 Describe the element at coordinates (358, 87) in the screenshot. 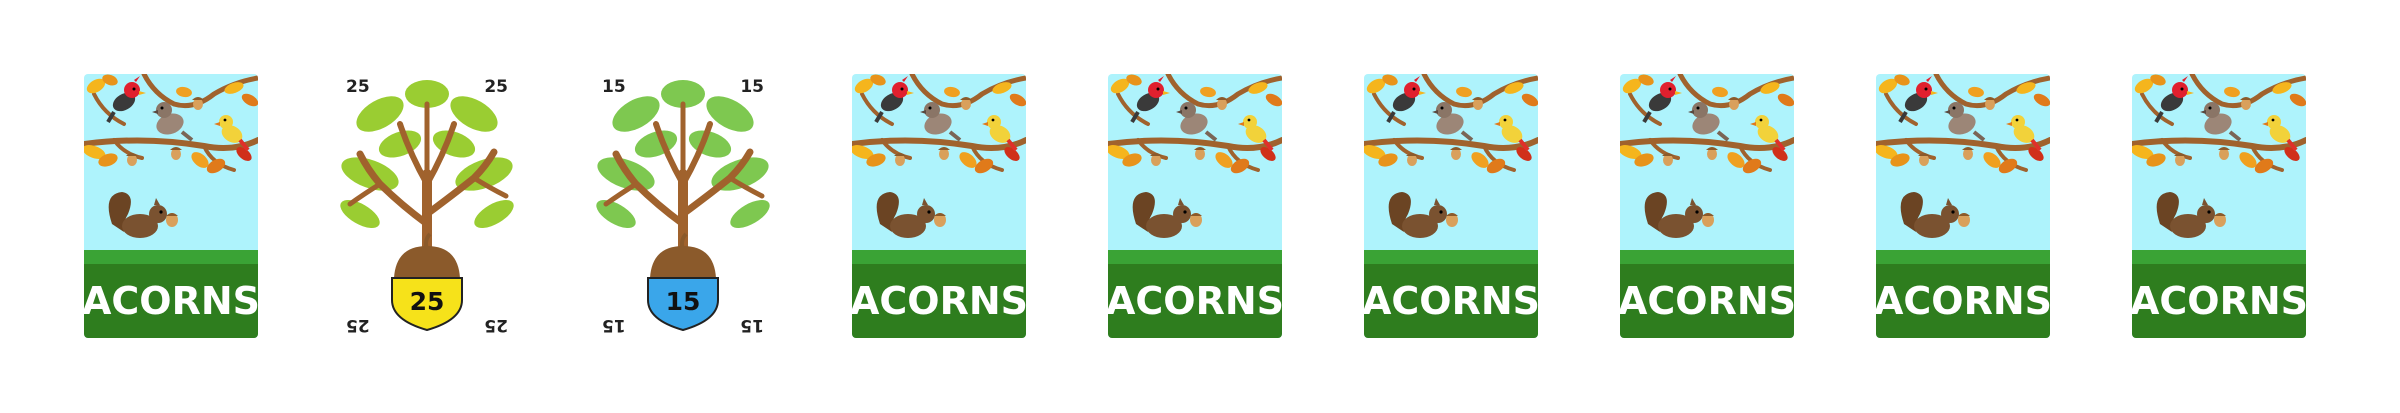

I see `corner-value-top-left: 25` at that location.